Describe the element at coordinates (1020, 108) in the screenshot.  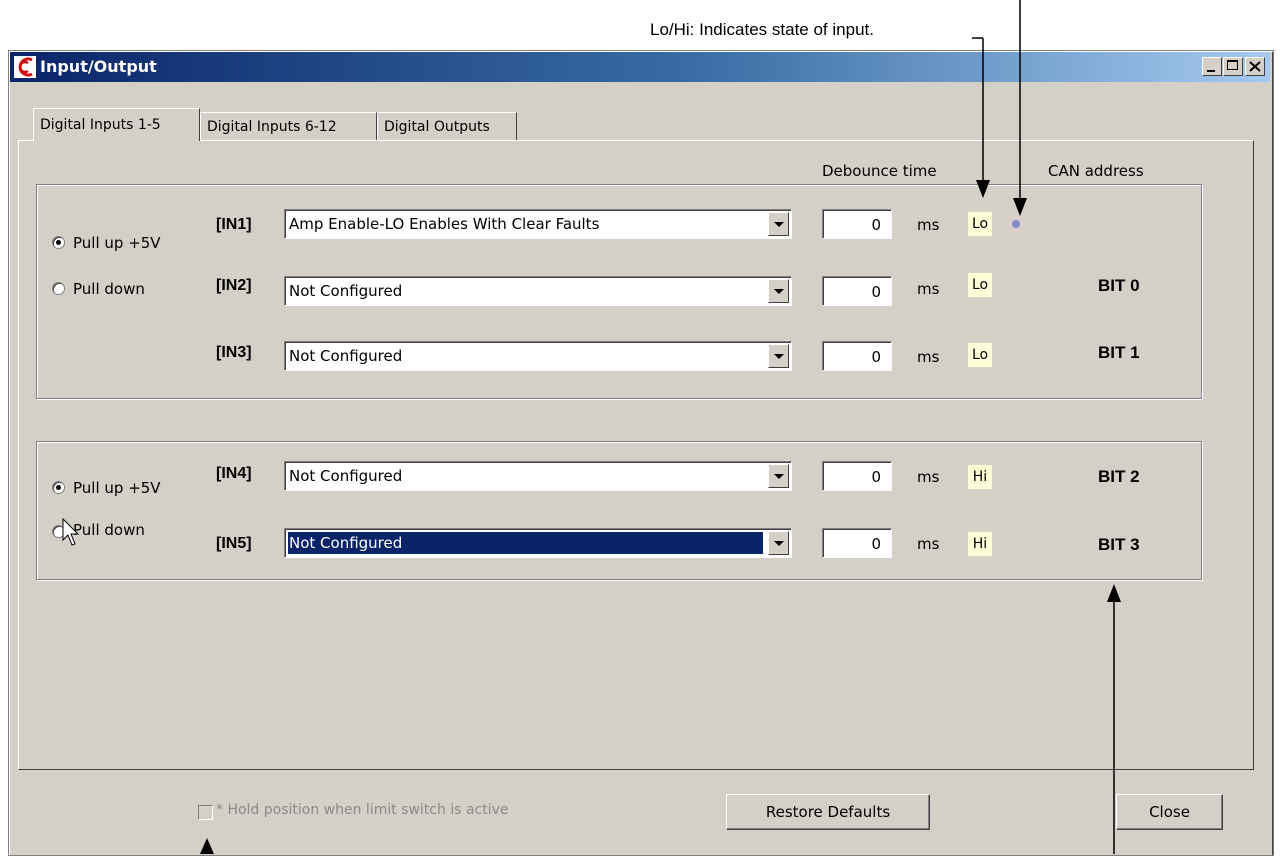
I see `arrow-to-status-dot` at that location.